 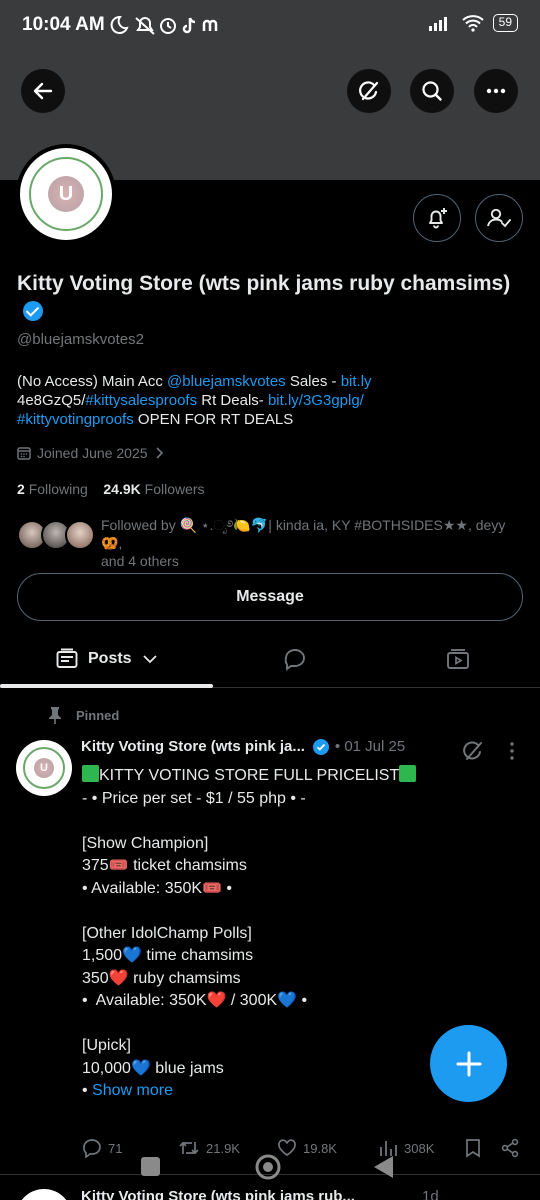 What do you see at coordinates (141, 400) in the screenshot?
I see `bio-hashtag-link: #kittysalesproofs` at bounding box center [141, 400].